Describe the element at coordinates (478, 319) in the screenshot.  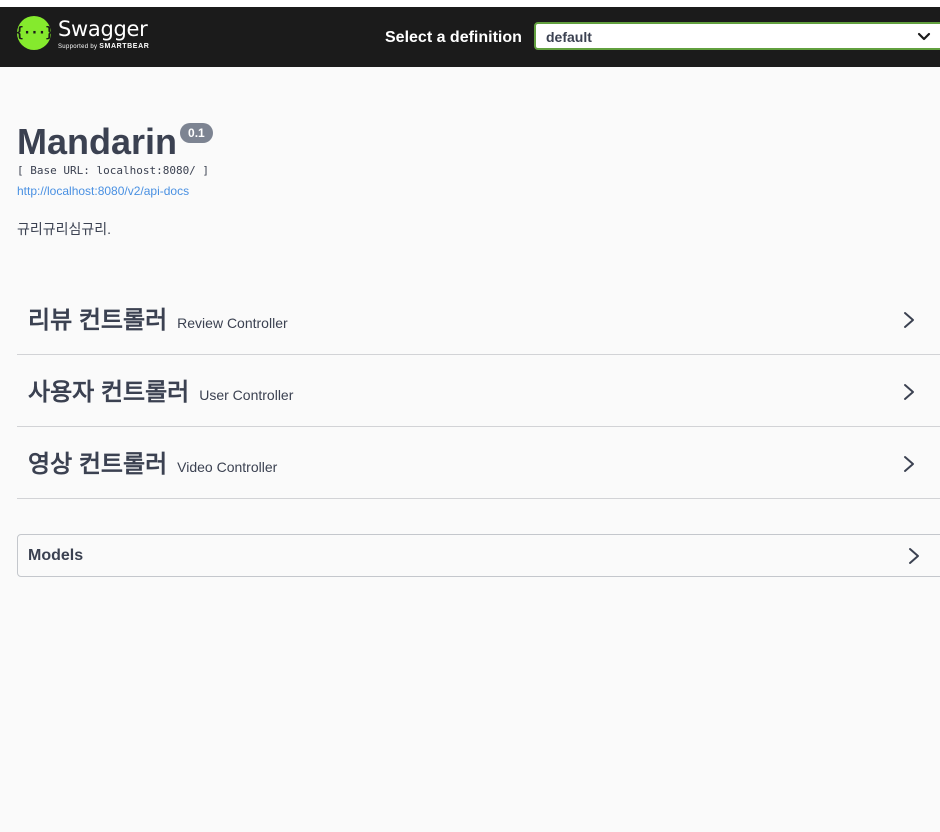
I see `tag-review-controller: 리뷰 컨트롤러 Review Controller` at that location.